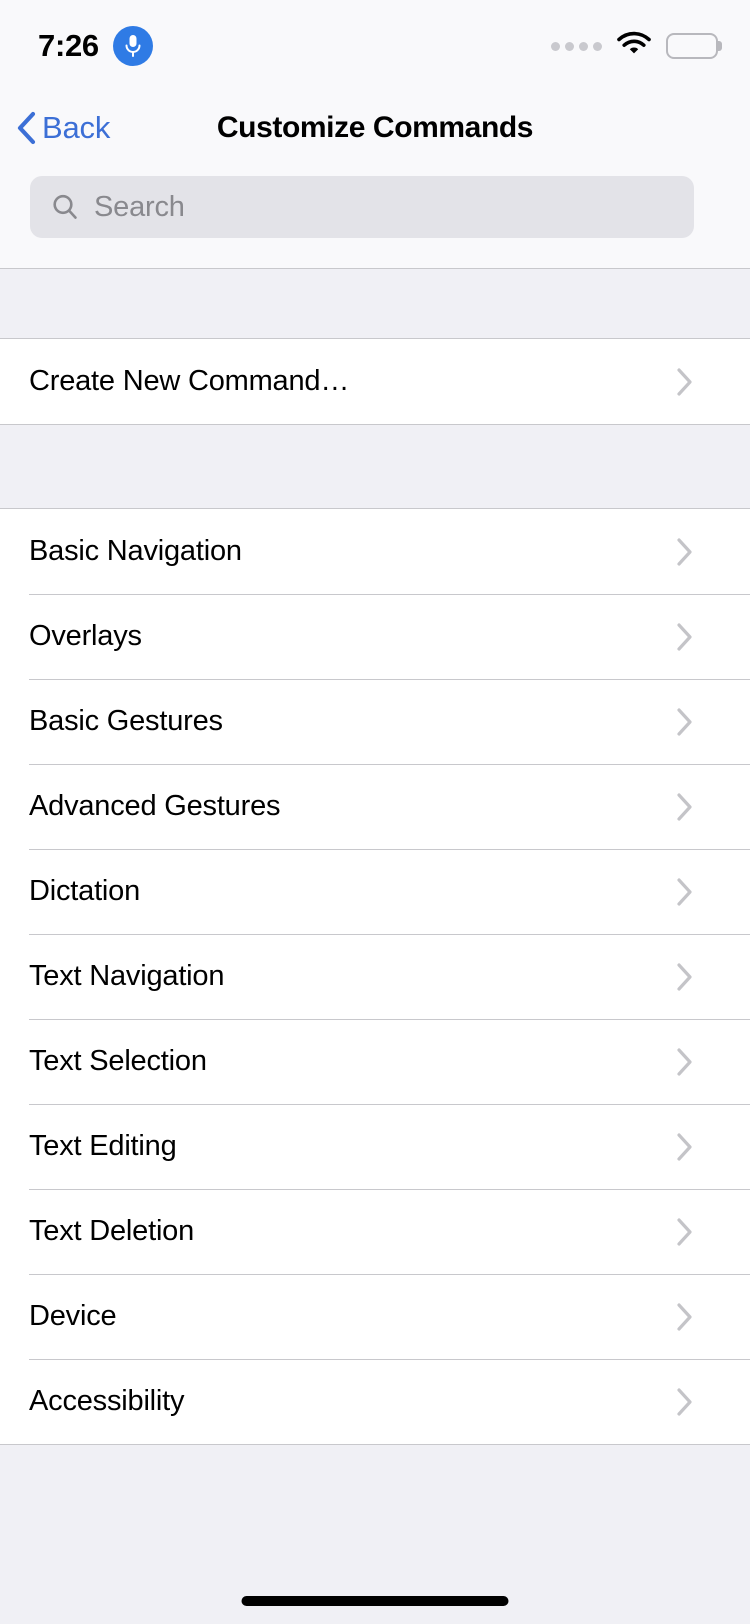 The image size is (750, 1624). I want to click on search-bar-container: Search, so click(375, 218).